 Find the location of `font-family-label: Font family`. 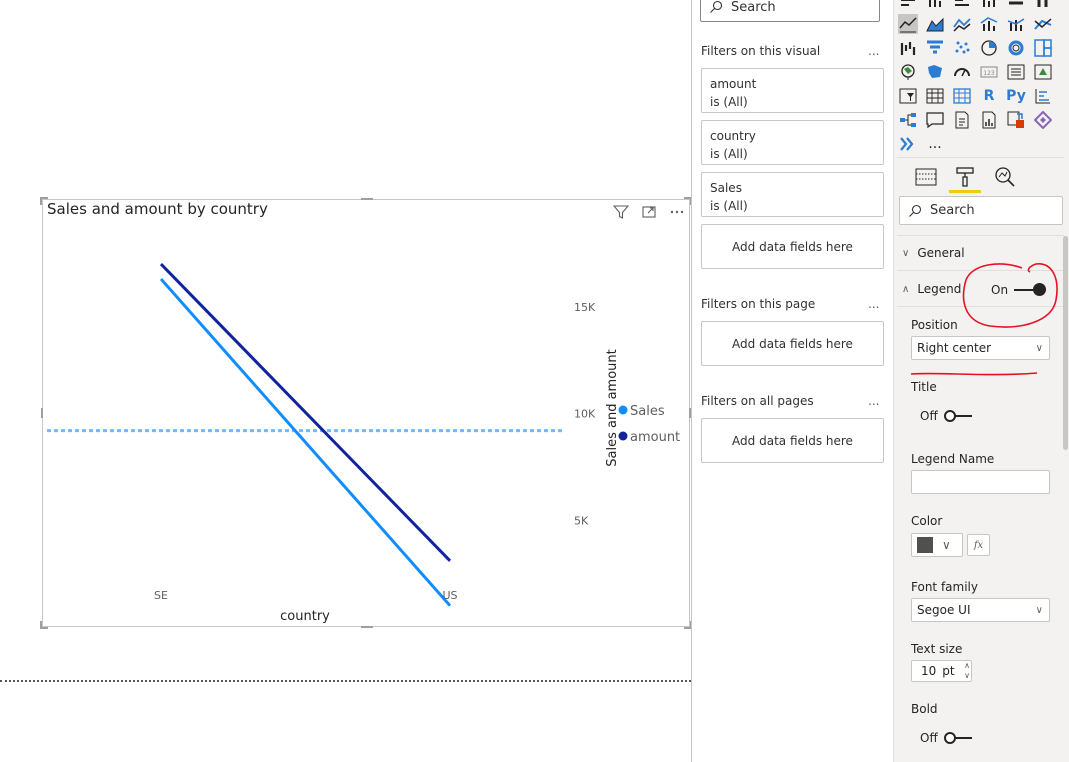

font-family-label: Font family is located at coordinates (944, 587).